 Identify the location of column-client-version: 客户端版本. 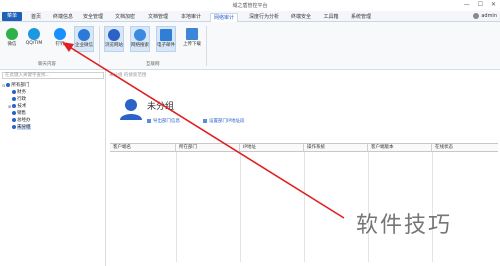
(400, 148).